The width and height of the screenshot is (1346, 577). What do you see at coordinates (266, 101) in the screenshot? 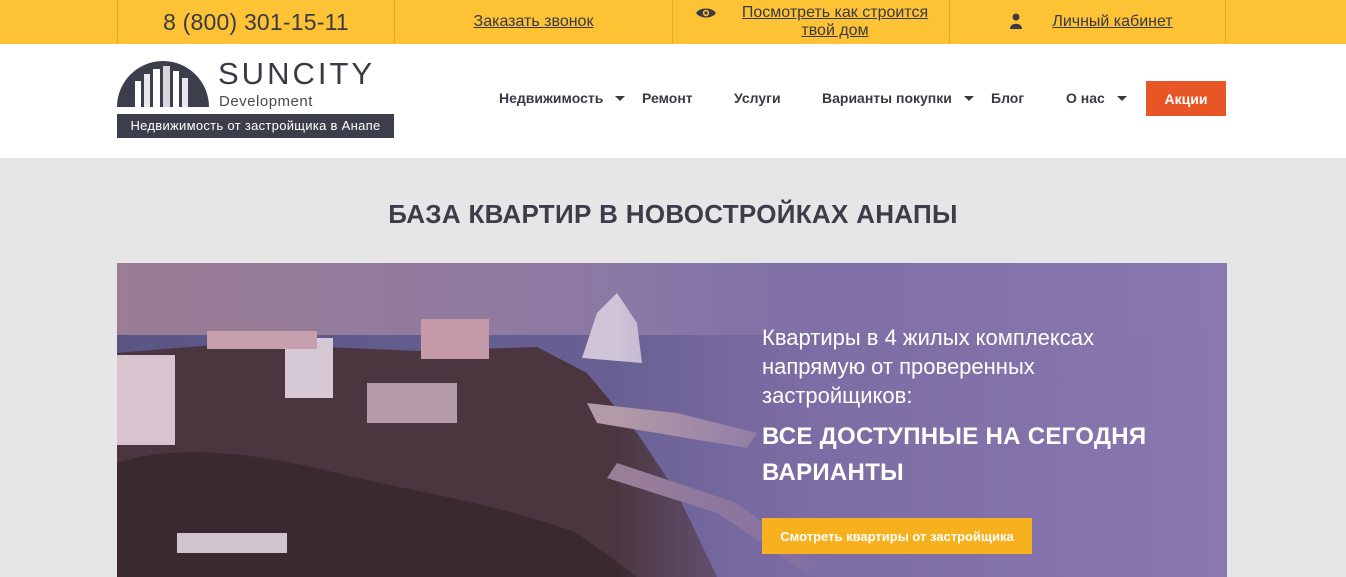
I see `brand-subtitle: Development` at bounding box center [266, 101].